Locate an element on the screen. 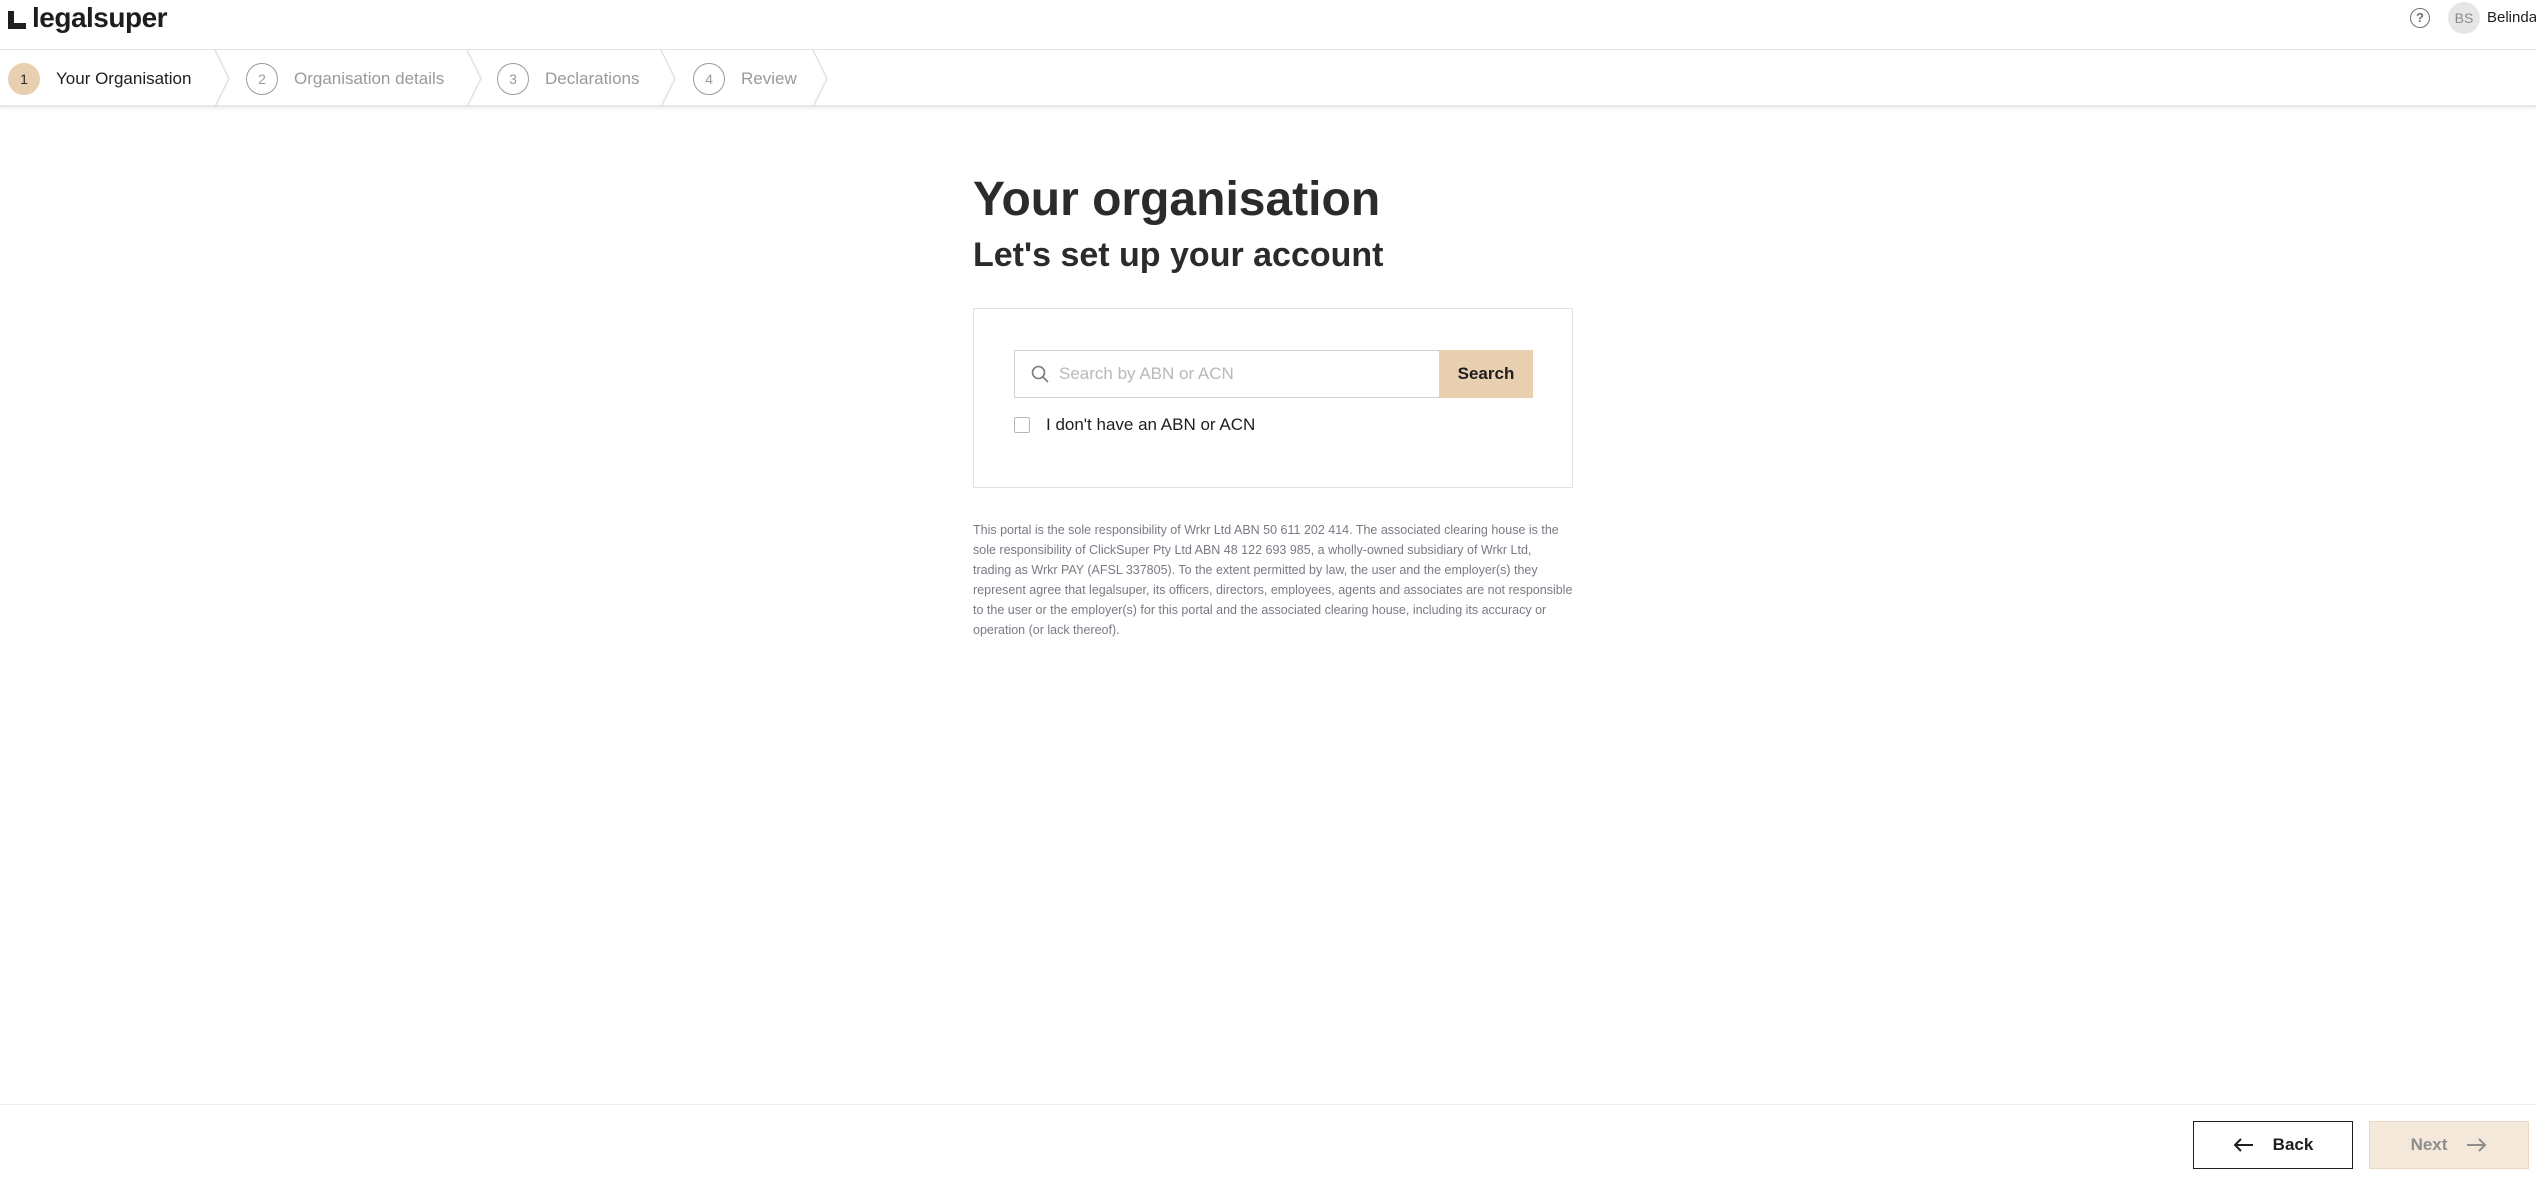 The image size is (2536, 1181). organisation-search-card: Search I don't have an ABN or ACN is located at coordinates (1273, 398).